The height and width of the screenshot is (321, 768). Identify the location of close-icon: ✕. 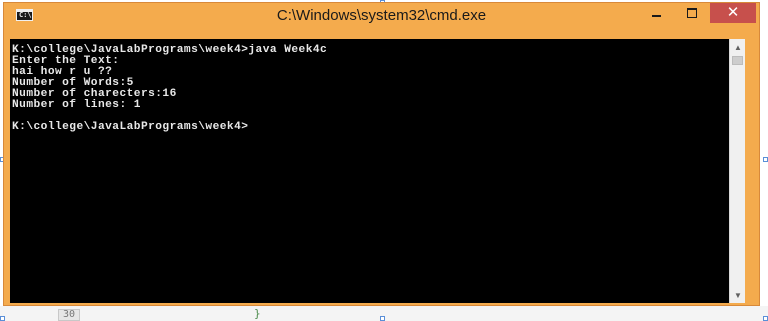
(733, 12).